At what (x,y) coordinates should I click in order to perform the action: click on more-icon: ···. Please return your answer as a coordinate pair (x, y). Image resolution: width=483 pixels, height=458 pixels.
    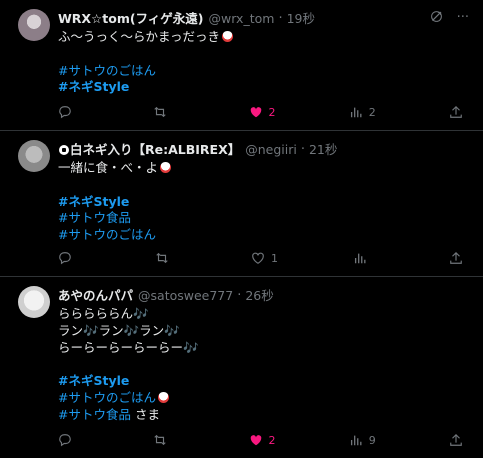
    Looking at the image, I should click on (463, 18).